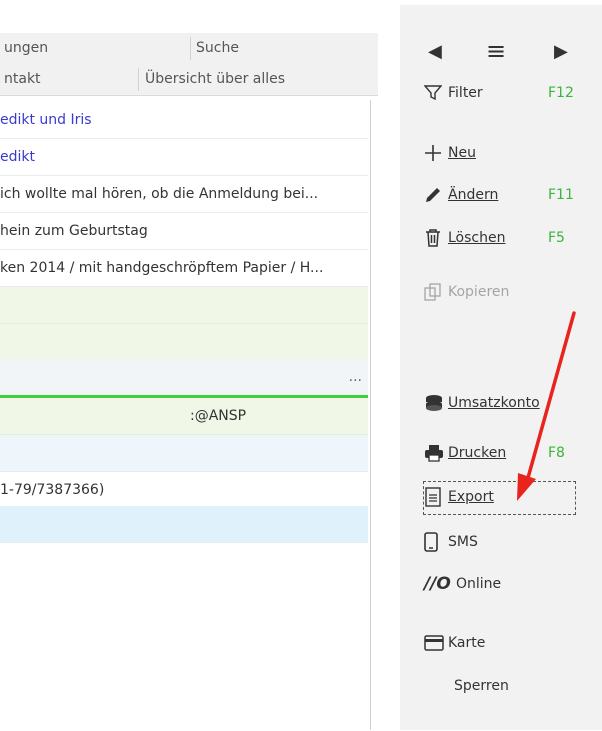 The image size is (602, 731). Describe the element at coordinates (436, 403) in the screenshot. I see `coins-icon` at that location.